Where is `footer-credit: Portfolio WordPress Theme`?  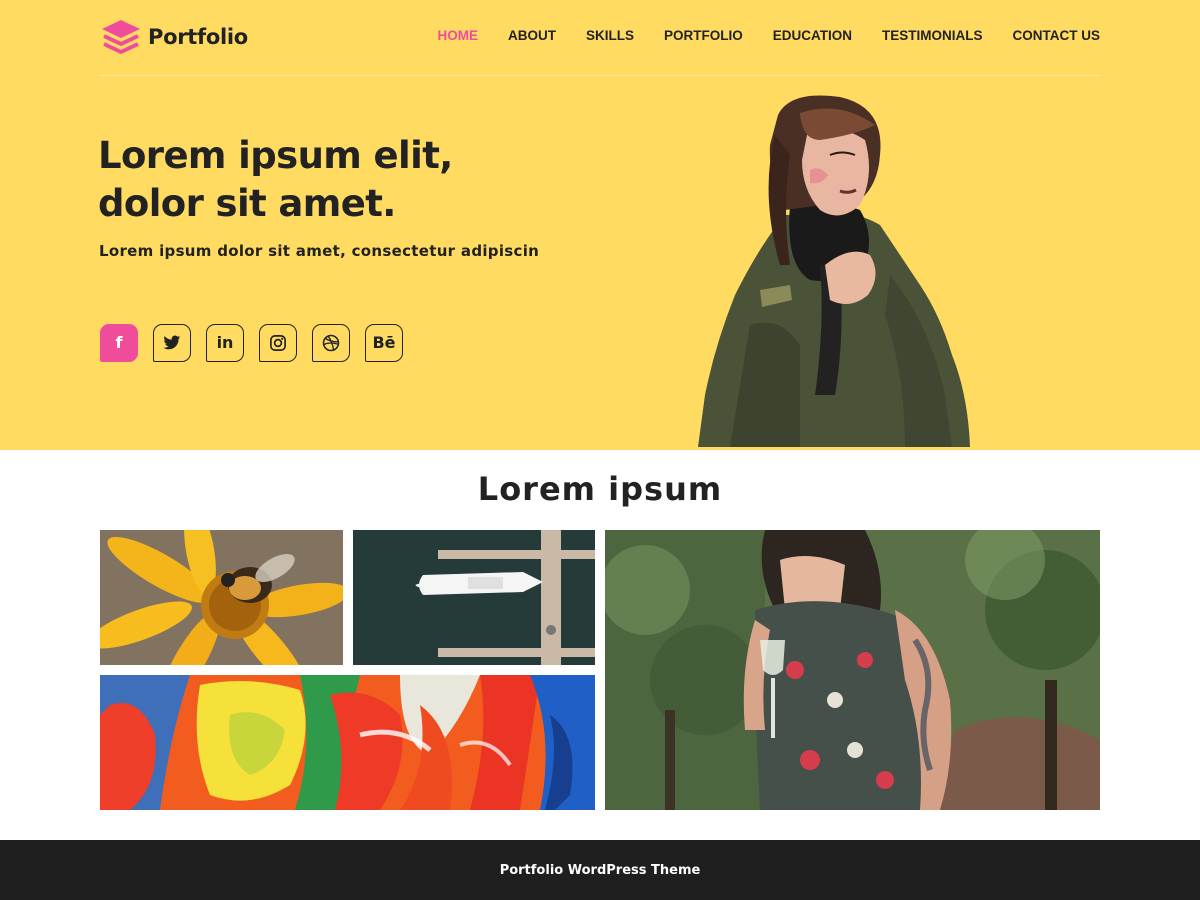 footer-credit: Portfolio WordPress Theme is located at coordinates (600, 870).